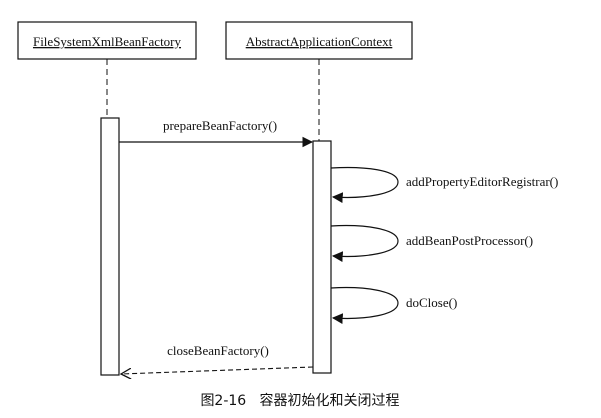  Describe the element at coordinates (107, 41) in the screenshot. I see `participant-label: FileSystemXmlBeanFactory` at that location.